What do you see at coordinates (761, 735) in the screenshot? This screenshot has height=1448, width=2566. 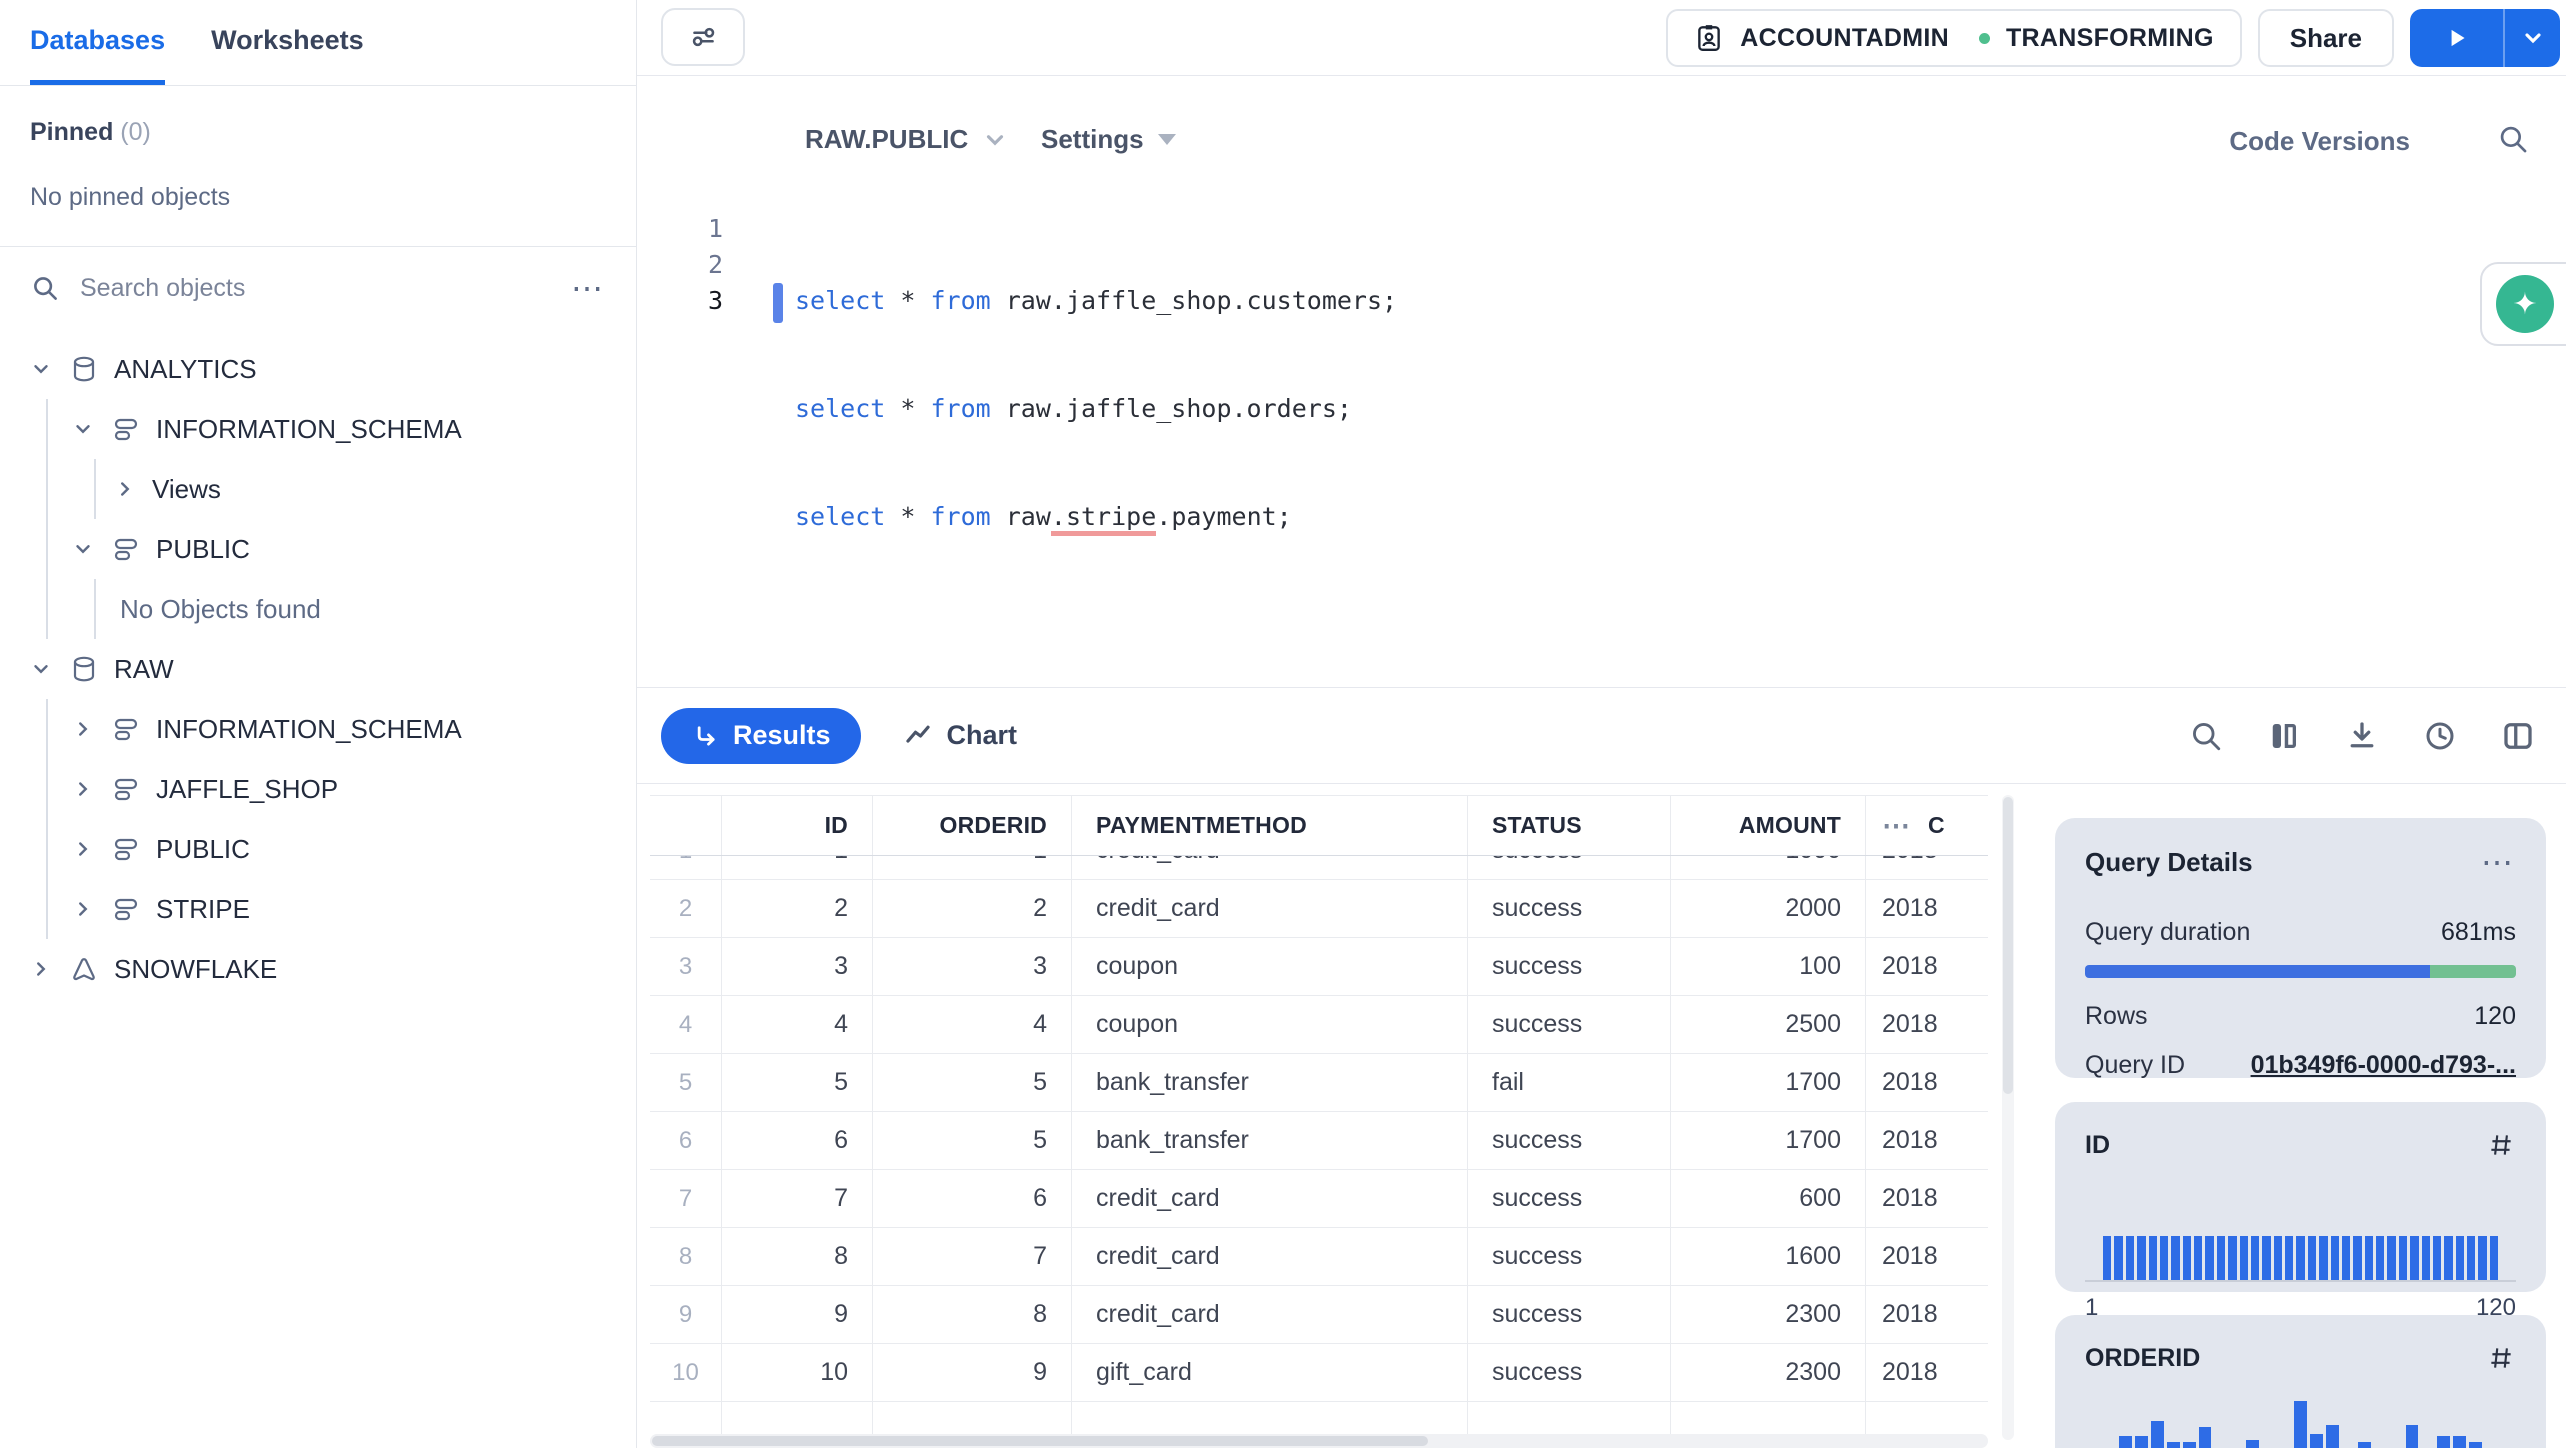 I see `tab-results: Results` at bounding box center [761, 735].